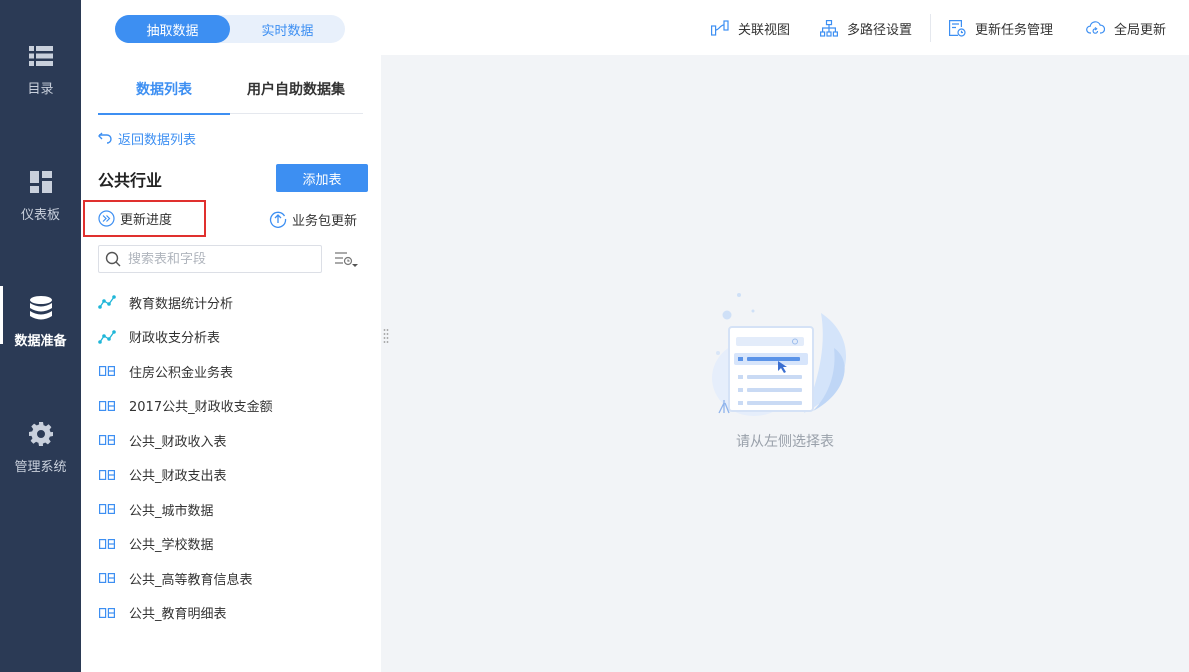 The width and height of the screenshot is (1189, 672). I want to click on list-item: 财政收支分析表, so click(231, 337).